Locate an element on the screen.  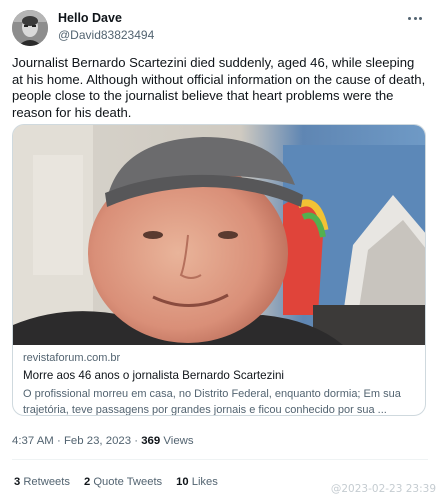
quote-tweets-stat: 2 Quote Tweets is located at coordinates (123, 482).